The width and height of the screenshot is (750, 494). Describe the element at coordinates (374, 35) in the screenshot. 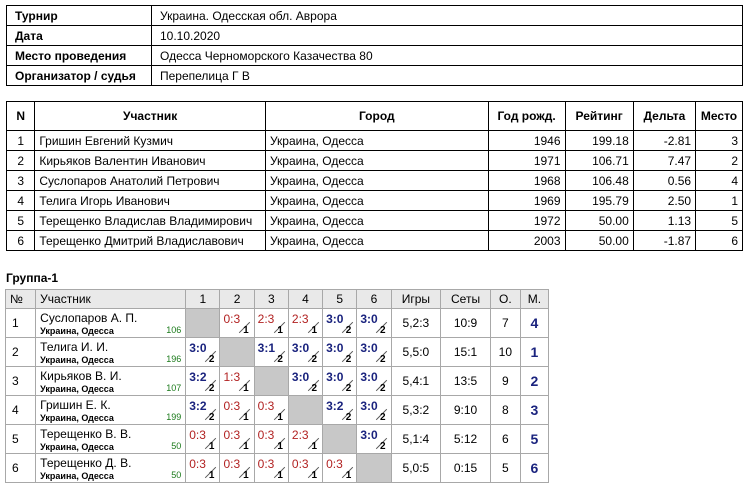

I see `info-row: Дата 10.10.2020` at that location.